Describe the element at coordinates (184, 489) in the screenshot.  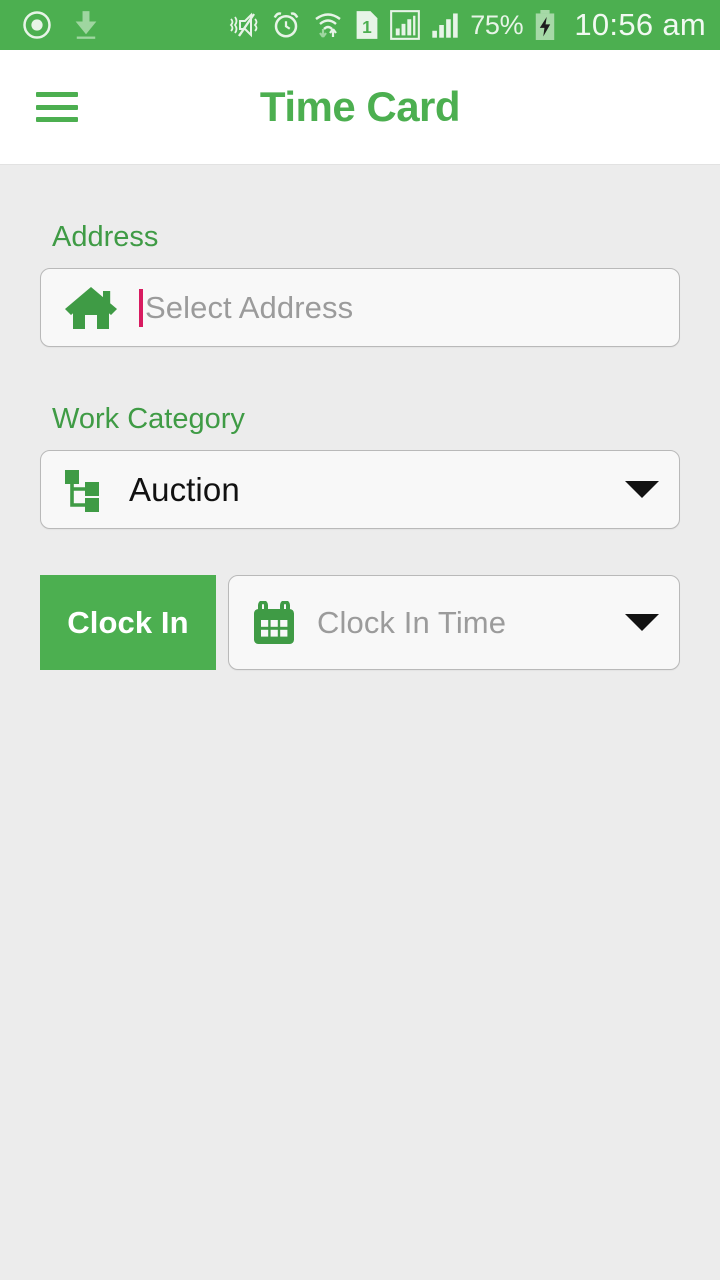
I see `work-category-value: Auction` at that location.